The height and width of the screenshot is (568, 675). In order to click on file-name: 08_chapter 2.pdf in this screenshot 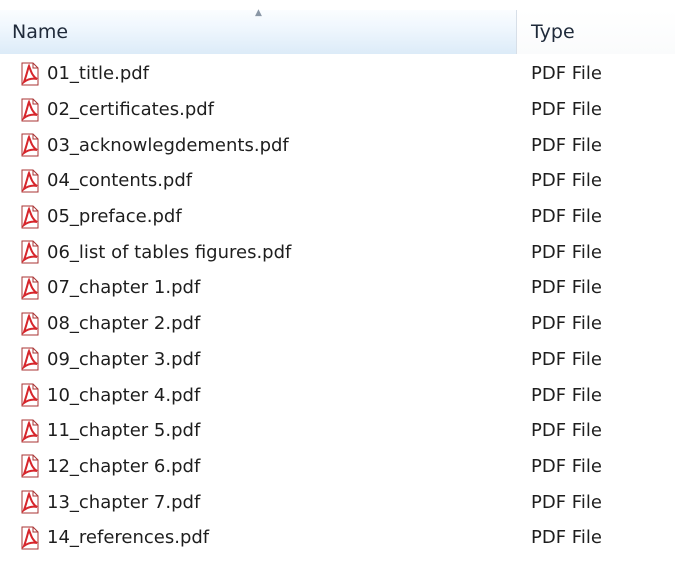, I will do `click(124, 324)`.